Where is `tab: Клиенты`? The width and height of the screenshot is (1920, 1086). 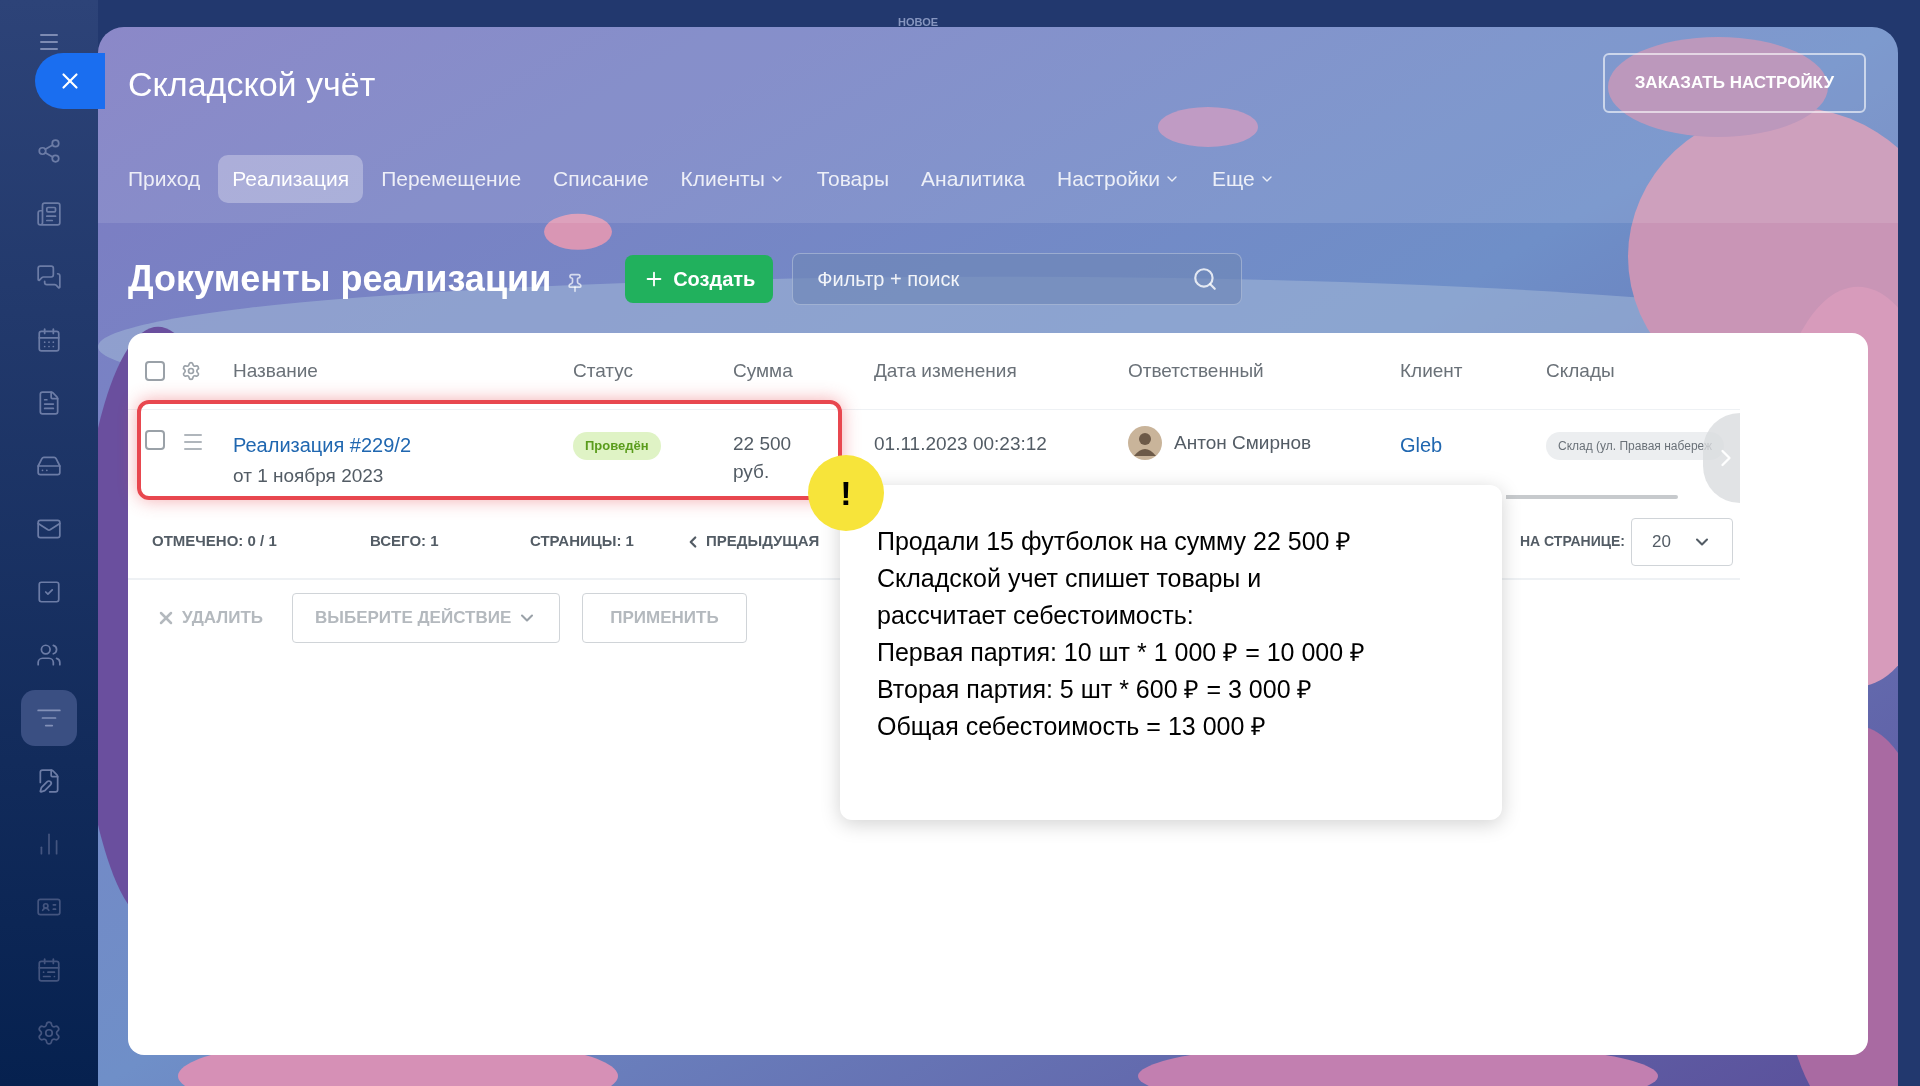
tab: Клиенты is located at coordinates (732, 179).